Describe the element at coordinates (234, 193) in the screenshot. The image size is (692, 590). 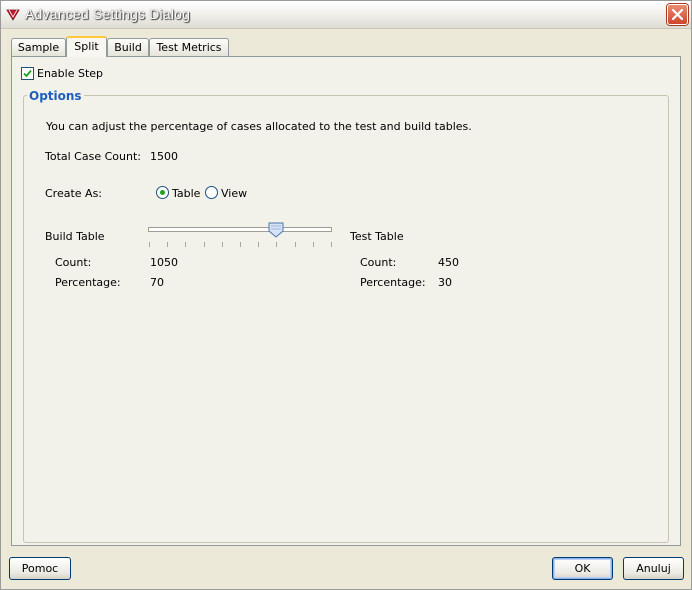
I see `view-radio-label: View` at that location.